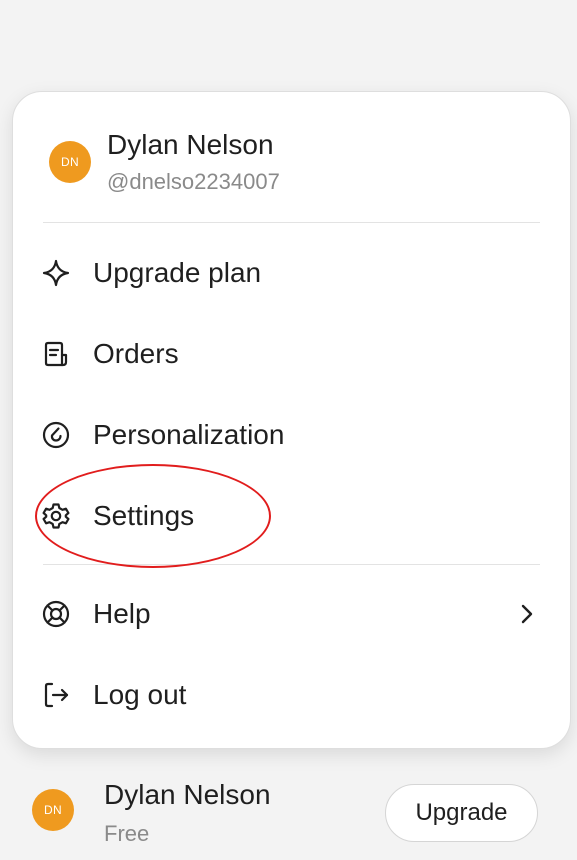 This screenshot has width=577, height=860. What do you see at coordinates (136, 353) in the screenshot?
I see `menu-item-label: Orders` at bounding box center [136, 353].